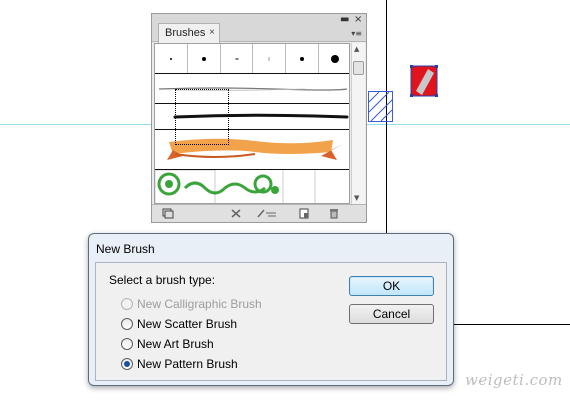 This screenshot has height=400, width=570. What do you see at coordinates (259, 28) in the screenshot?
I see `brushes-panel-header: ▬ × Brushes × ▾≡` at bounding box center [259, 28].